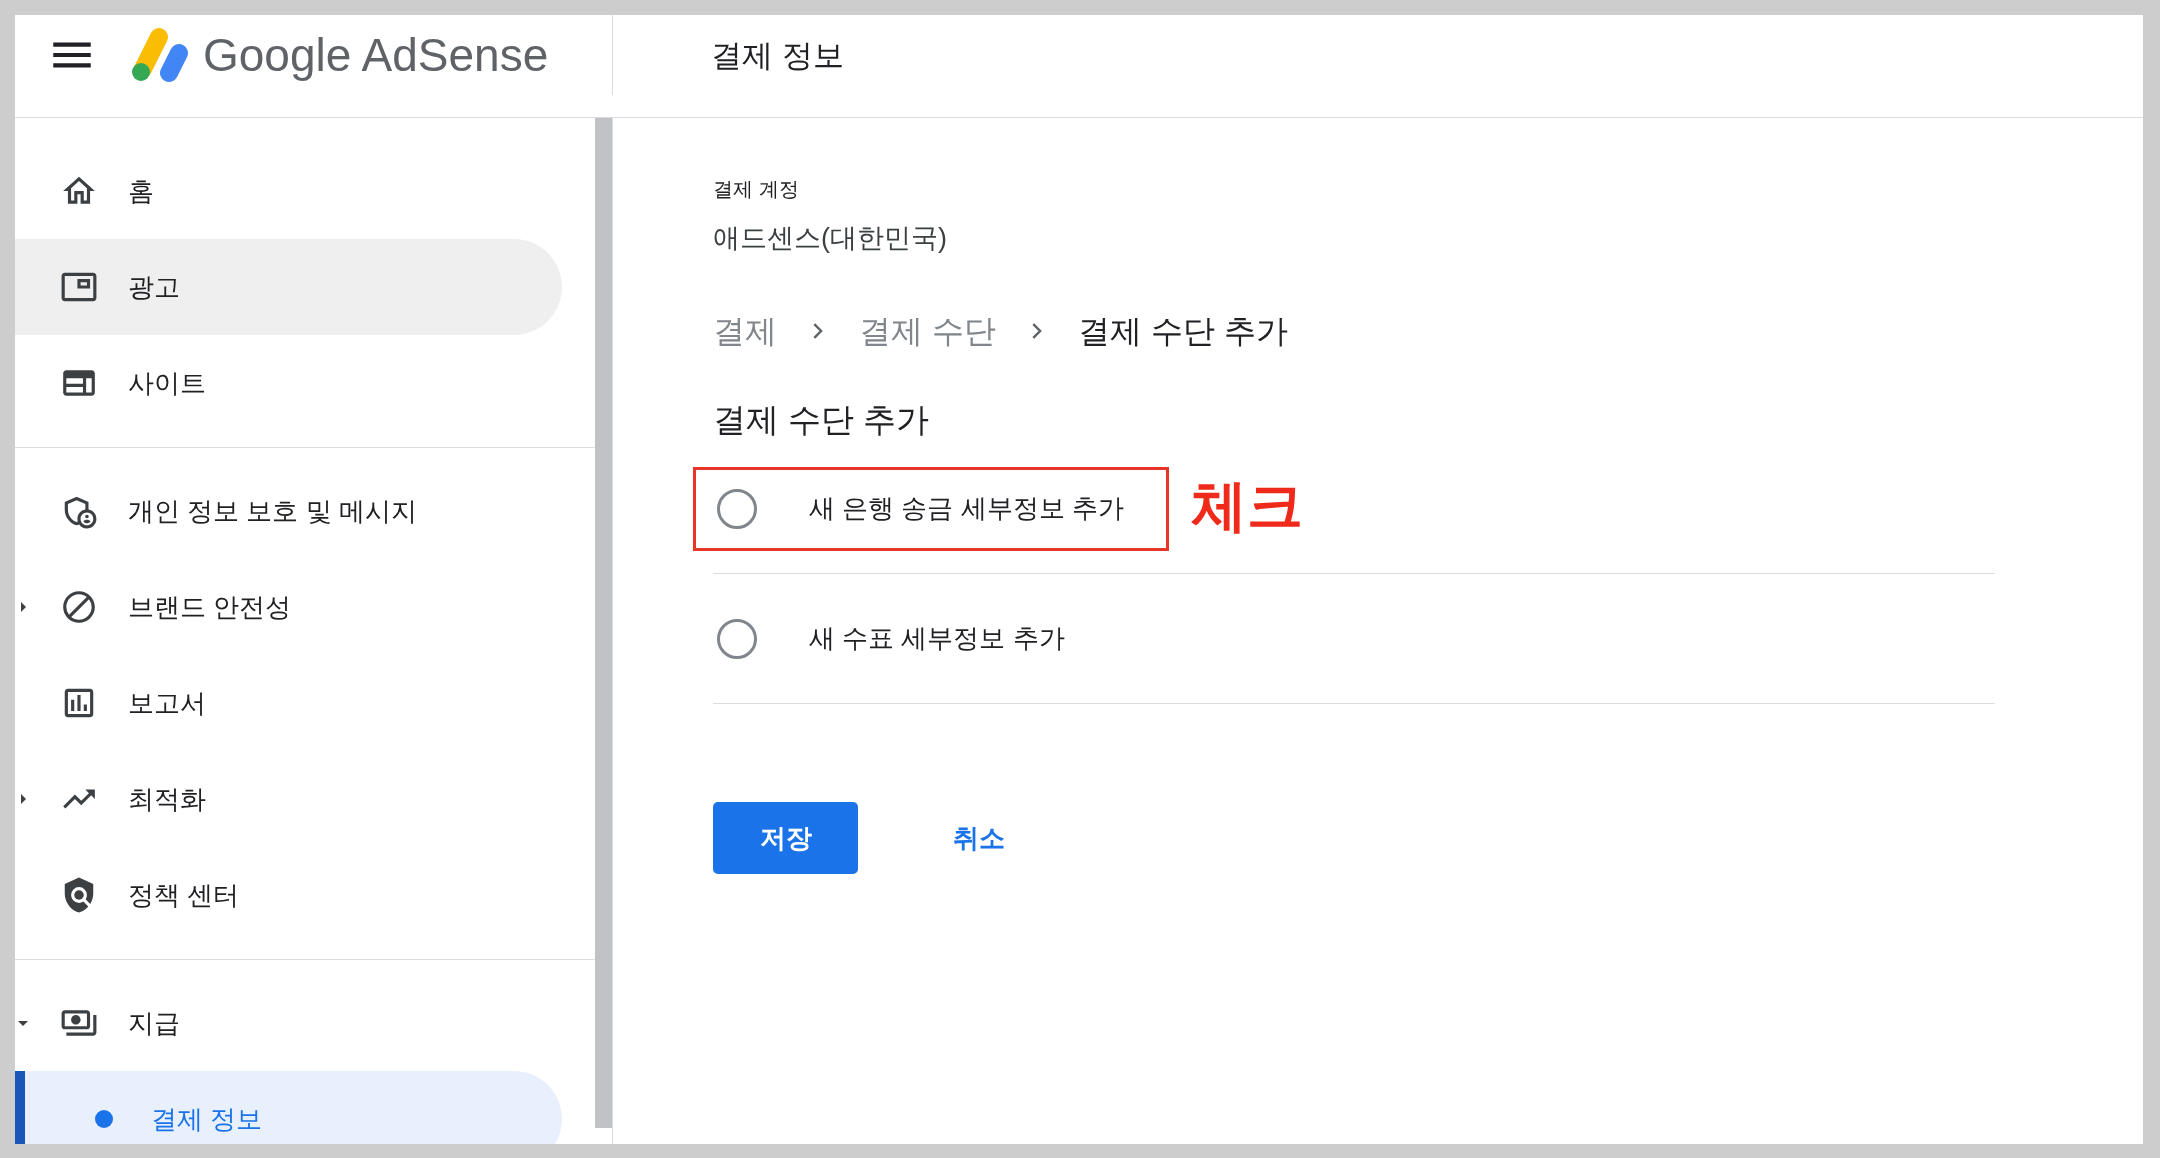  What do you see at coordinates (184, 895) in the screenshot?
I see `nav-label: 정책 센터` at bounding box center [184, 895].